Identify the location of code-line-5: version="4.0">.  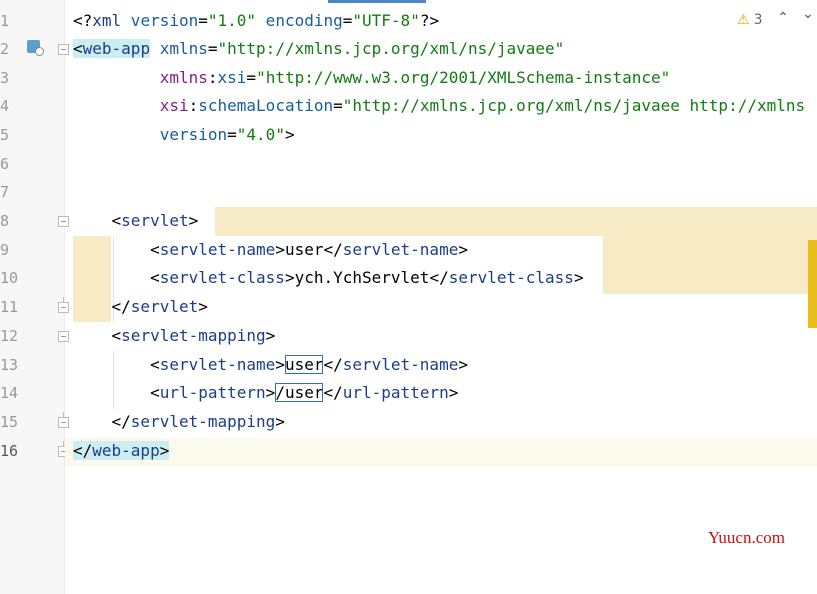
(227, 134).